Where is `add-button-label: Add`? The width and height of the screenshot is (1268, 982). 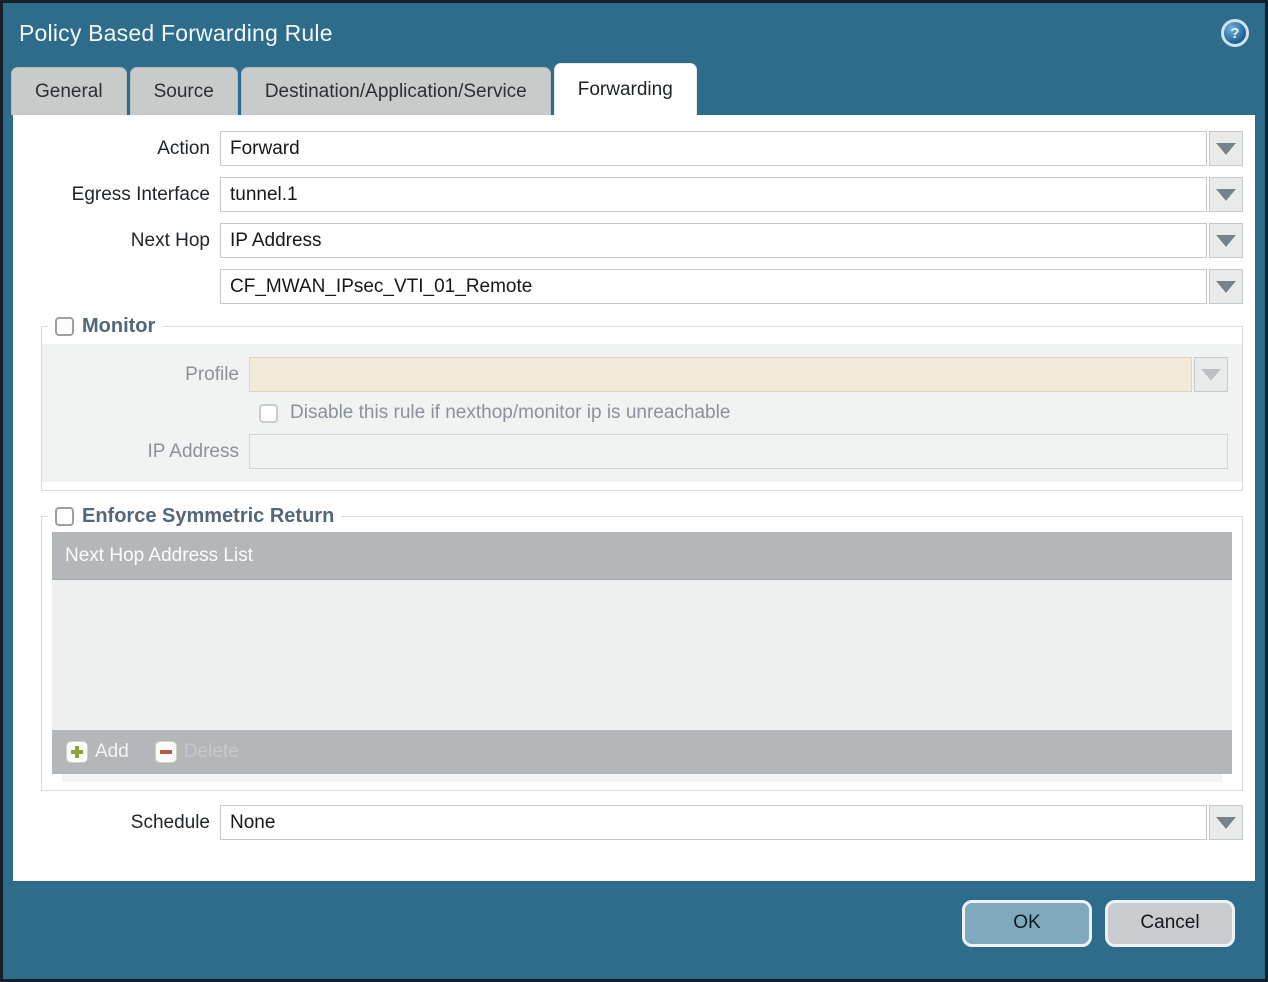 add-button-label: Add is located at coordinates (112, 751).